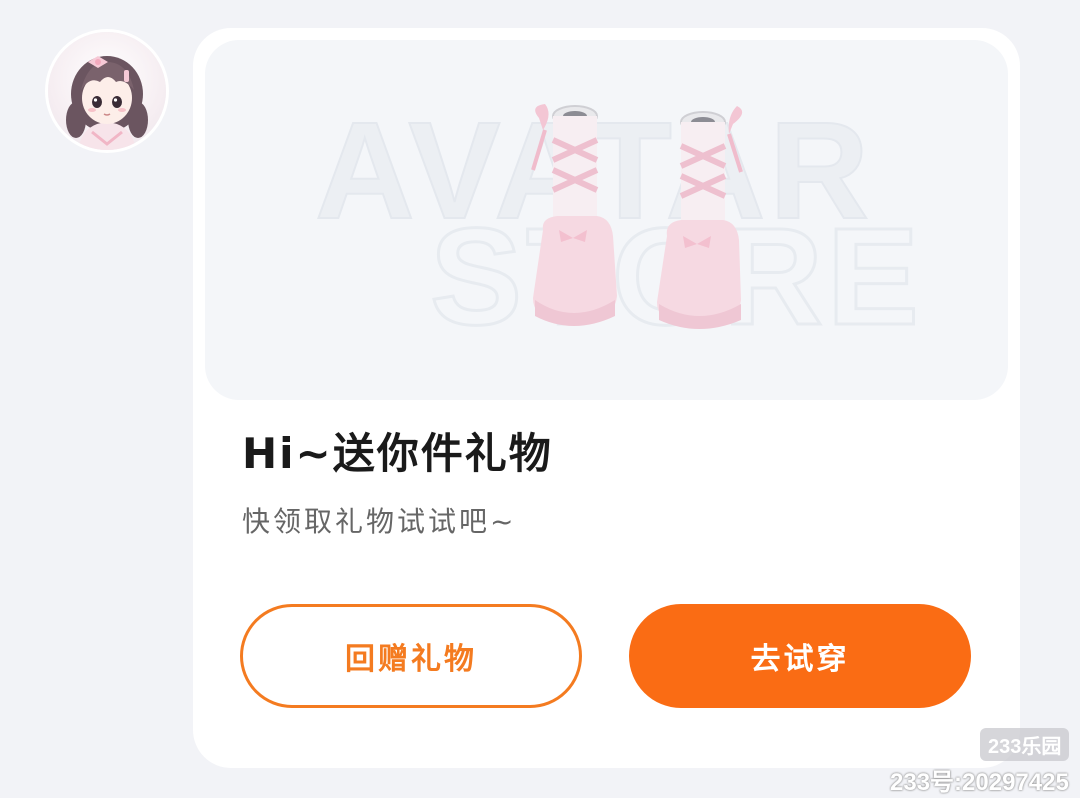  I want to click on gift-title: Hi~送你件礼物, so click(397, 453).